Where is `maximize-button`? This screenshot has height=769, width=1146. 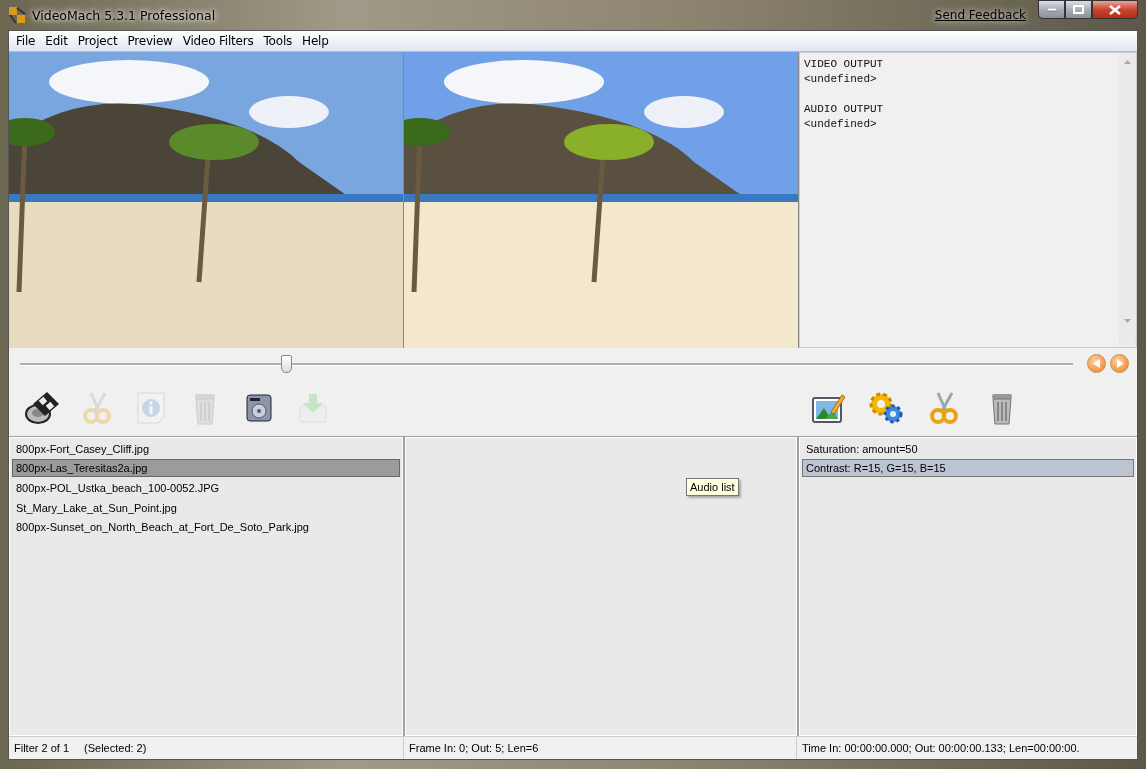
maximize-button is located at coordinates (1078, 9).